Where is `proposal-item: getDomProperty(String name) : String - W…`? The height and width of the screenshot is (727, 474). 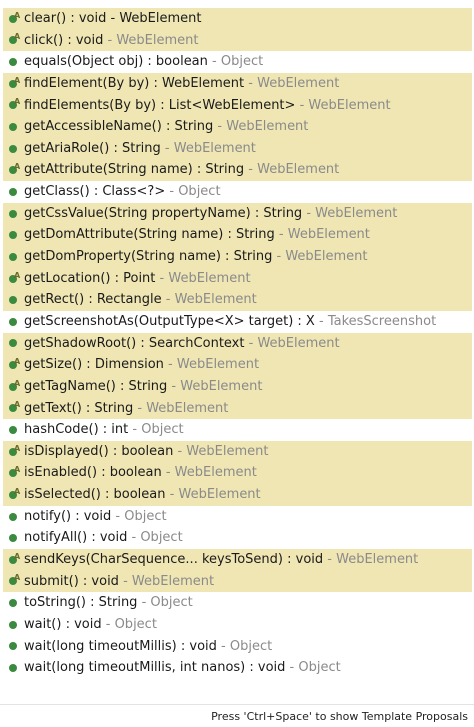
proposal-item: getDomProperty(String name) : String - W… is located at coordinates (237, 257).